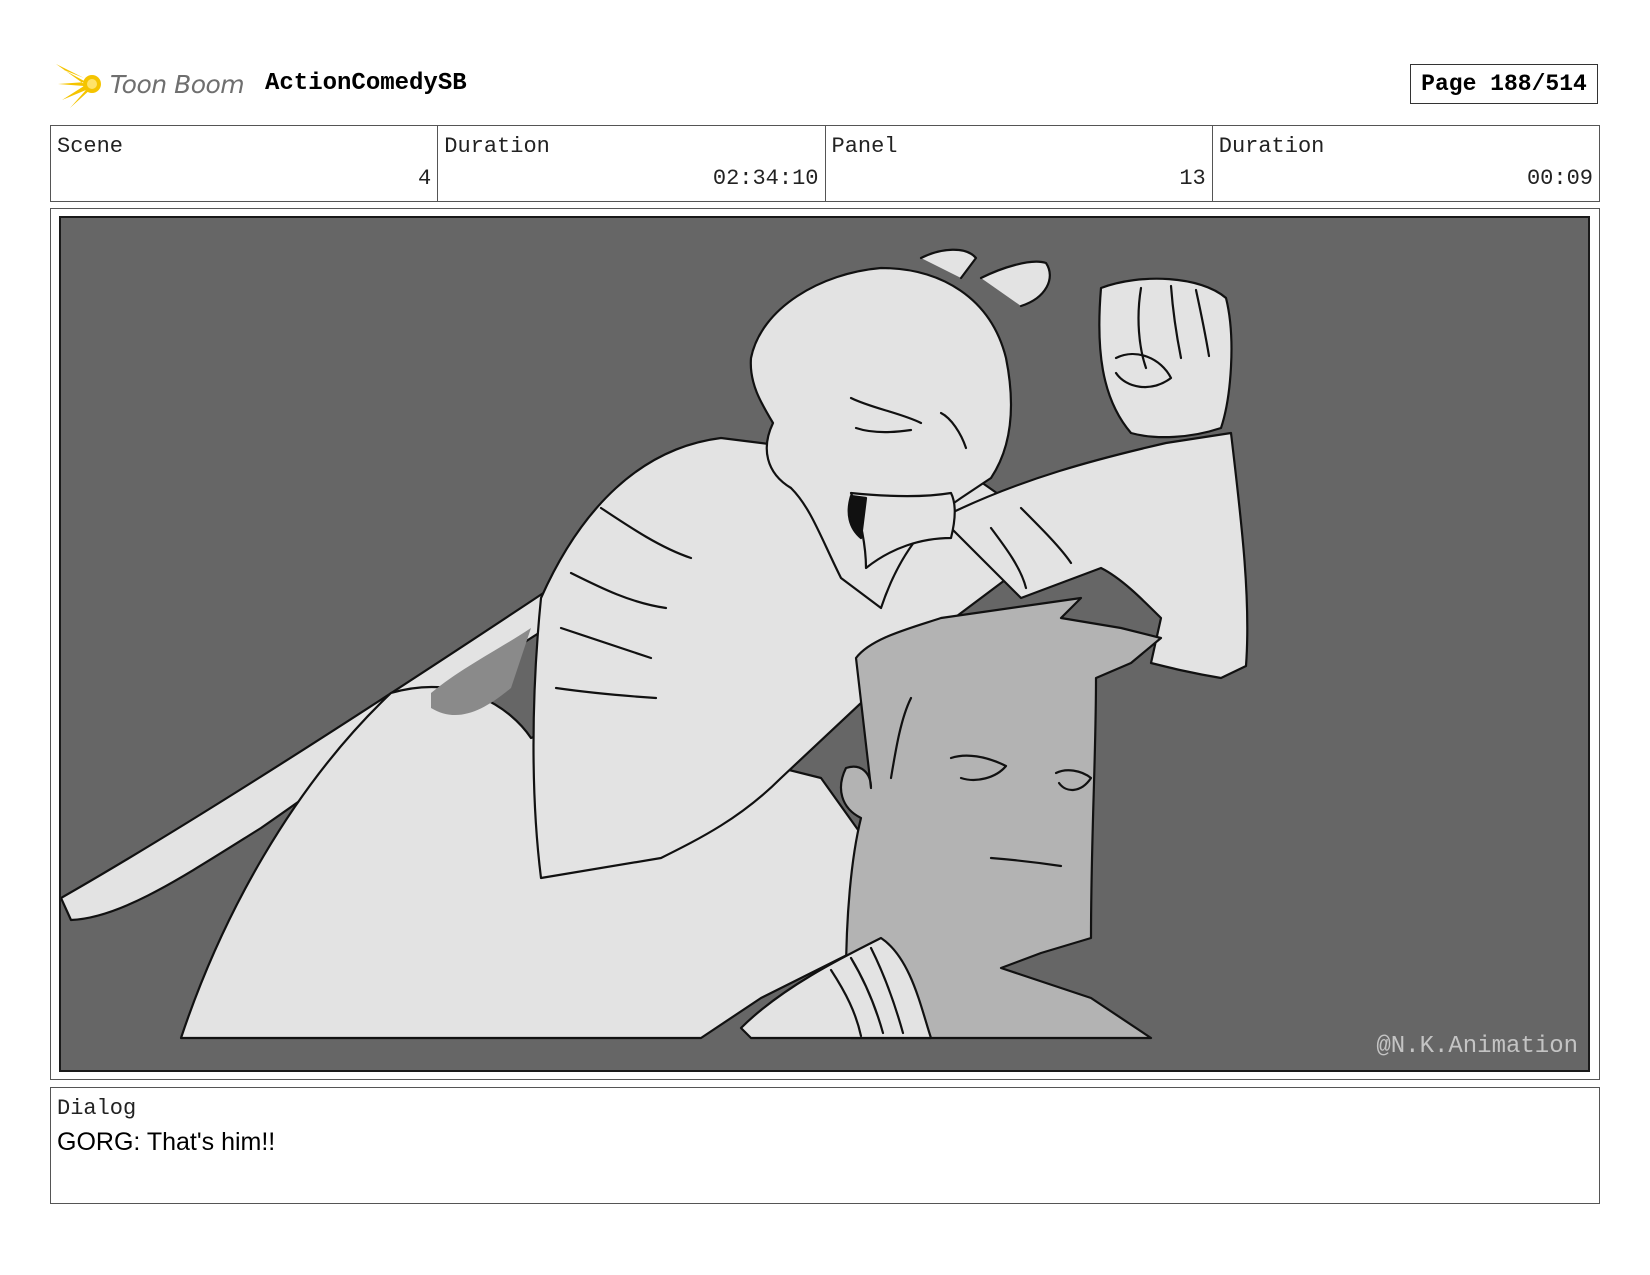 This screenshot has width=1650, height=1275. I want to click on dialog-text: GORG: That's him!!, so click(166, 1142).